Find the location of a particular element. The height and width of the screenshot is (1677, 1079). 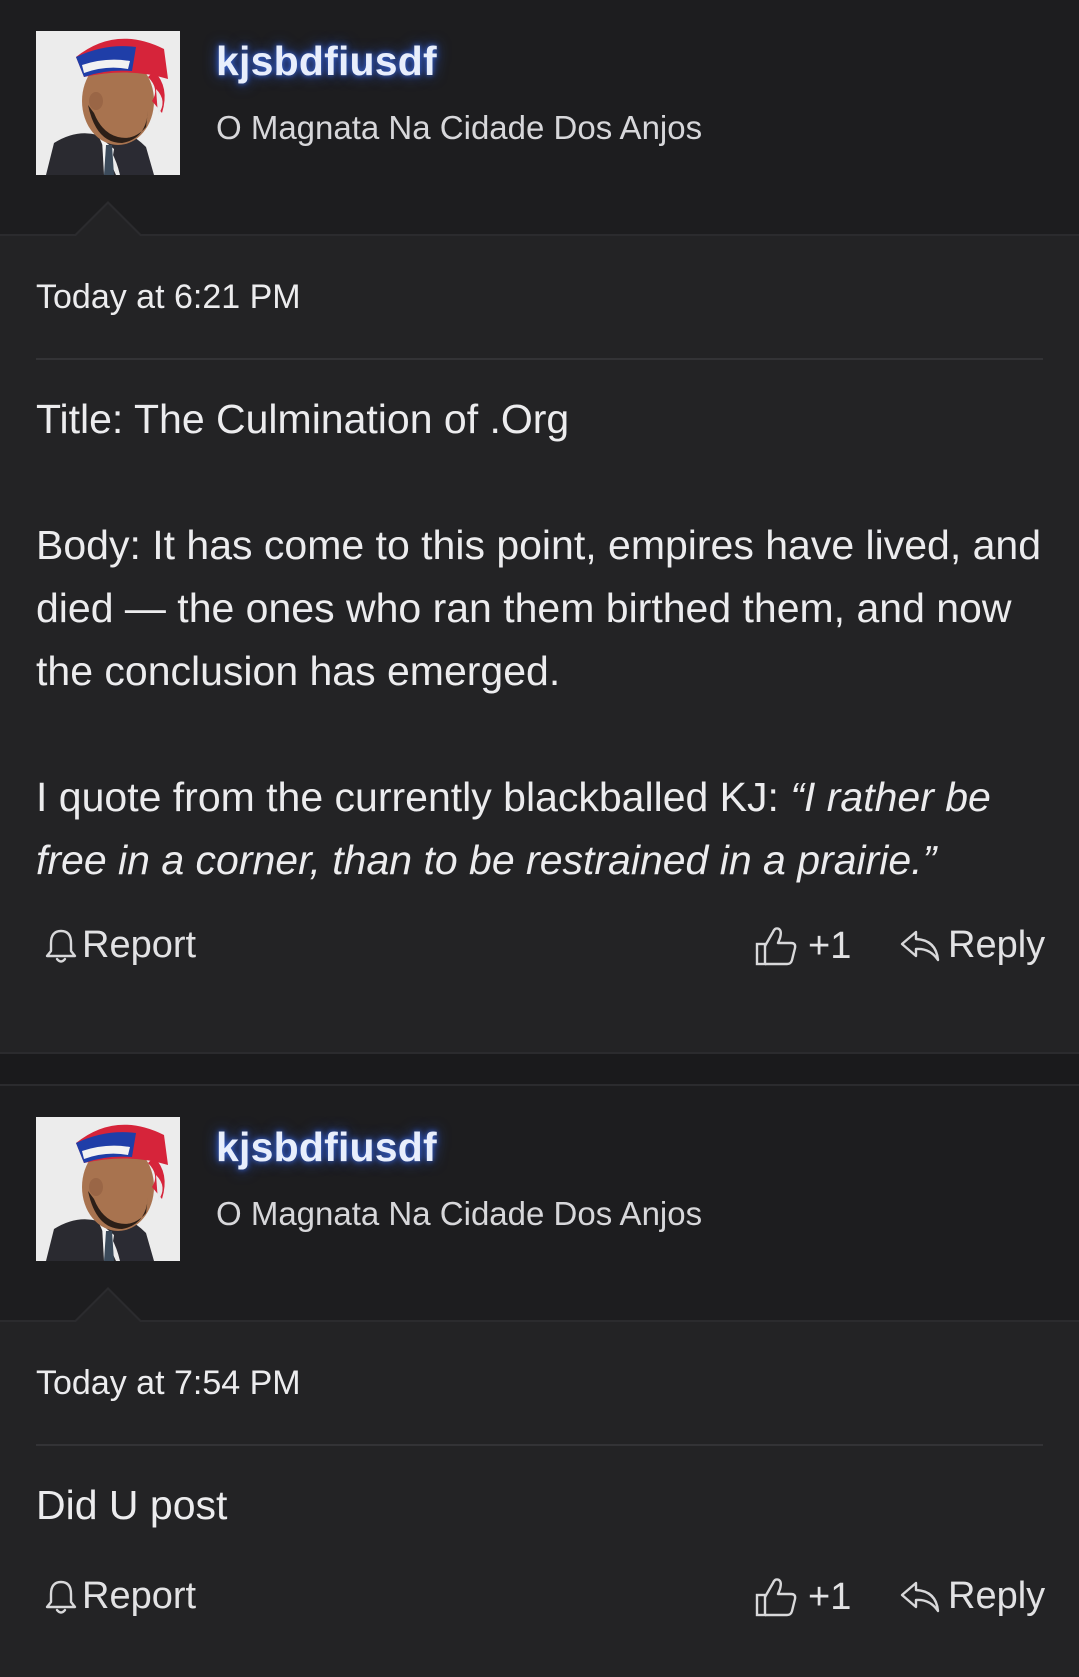

post-paragraph: Did U post is located at coordinates (132, 1505).